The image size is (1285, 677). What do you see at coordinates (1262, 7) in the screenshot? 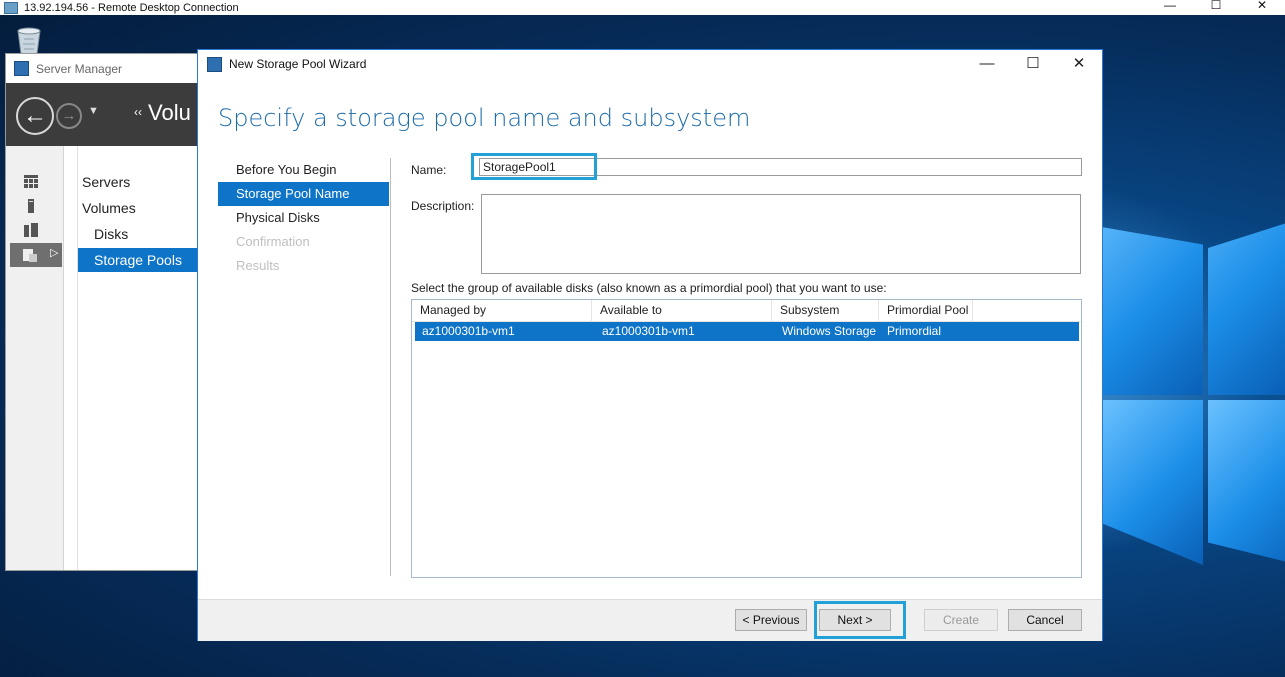
I see `rdp-close-button: ✕` at bounding box center [1262, 7].